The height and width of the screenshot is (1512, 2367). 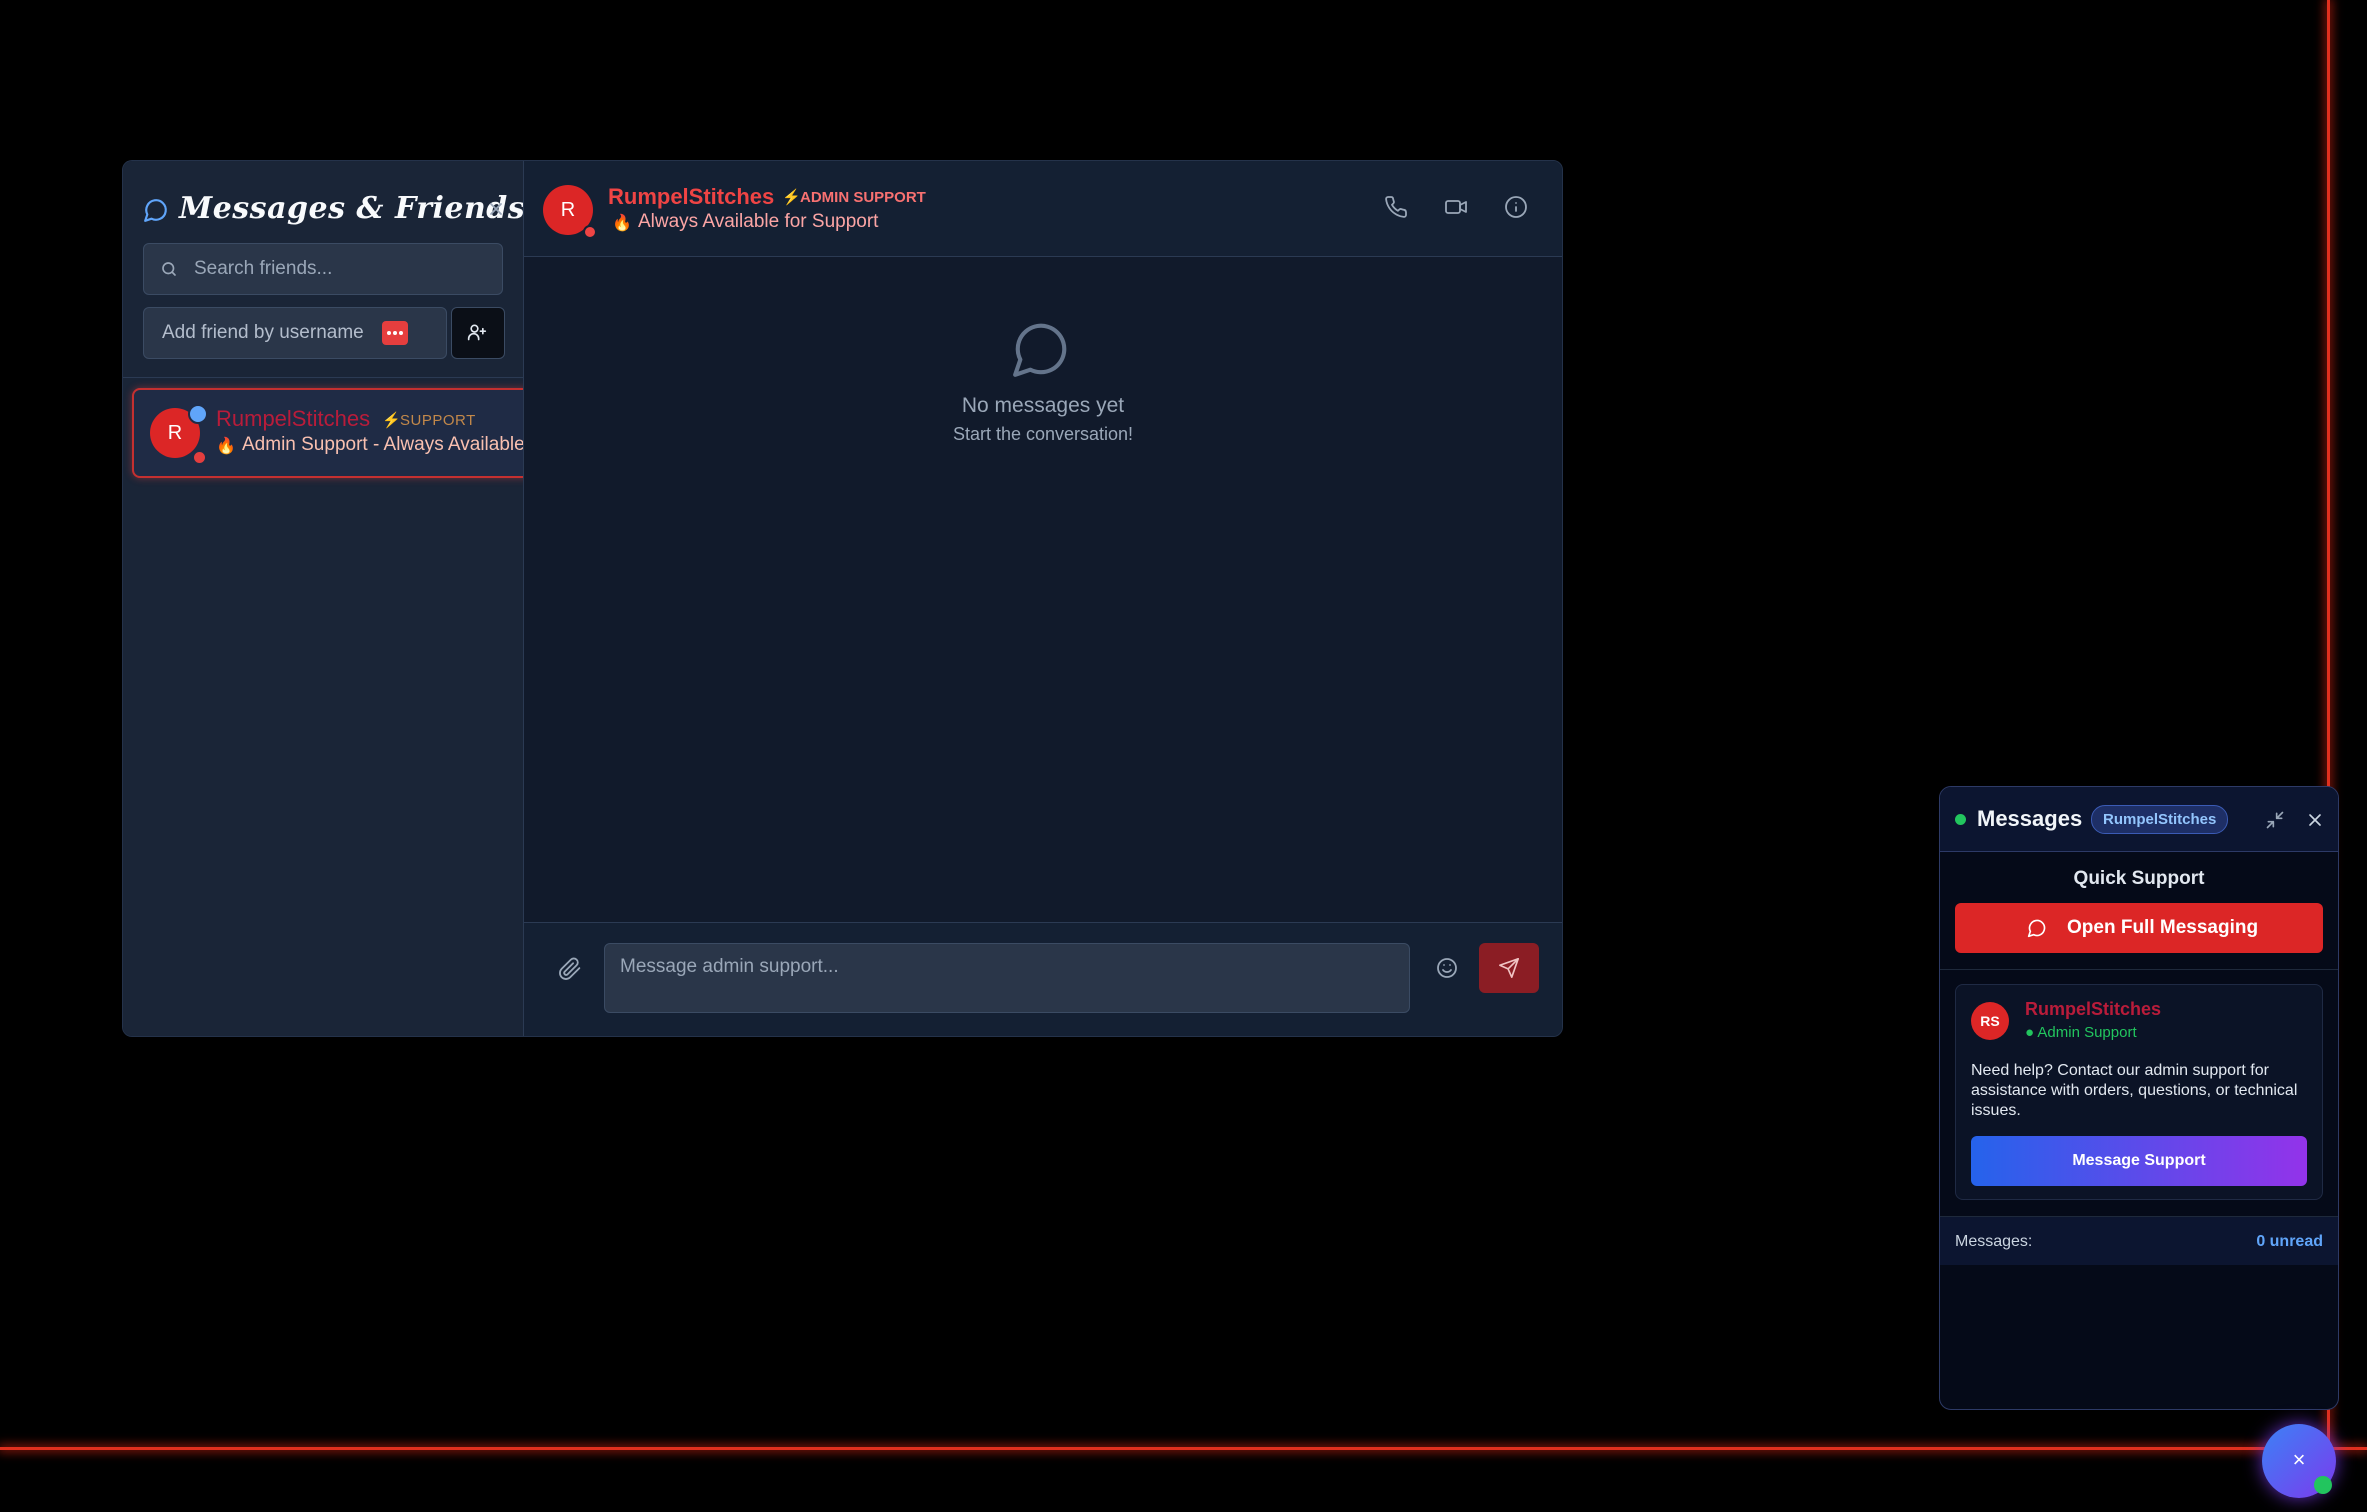 I want to click on friend-name: RumpelStitches, so click(x=293, y=418).